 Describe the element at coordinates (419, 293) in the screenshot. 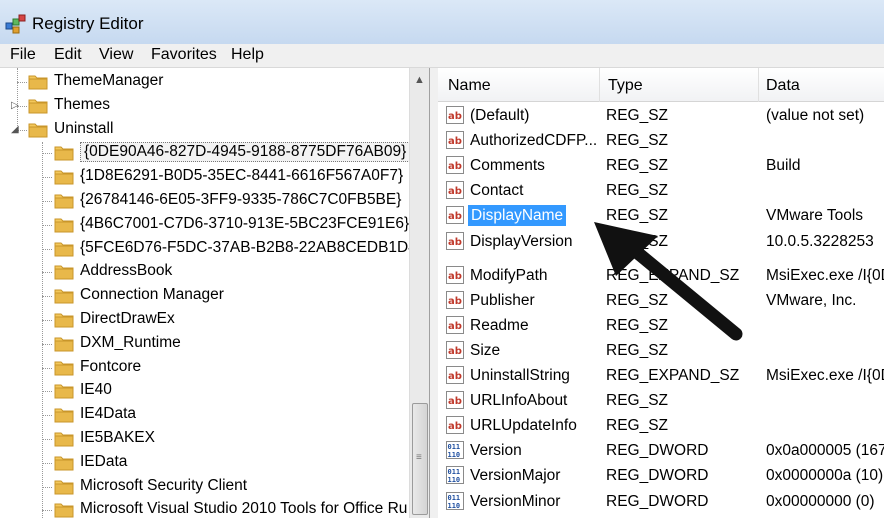

I see `tree-scrollbar: ▲ ≡` at that location.